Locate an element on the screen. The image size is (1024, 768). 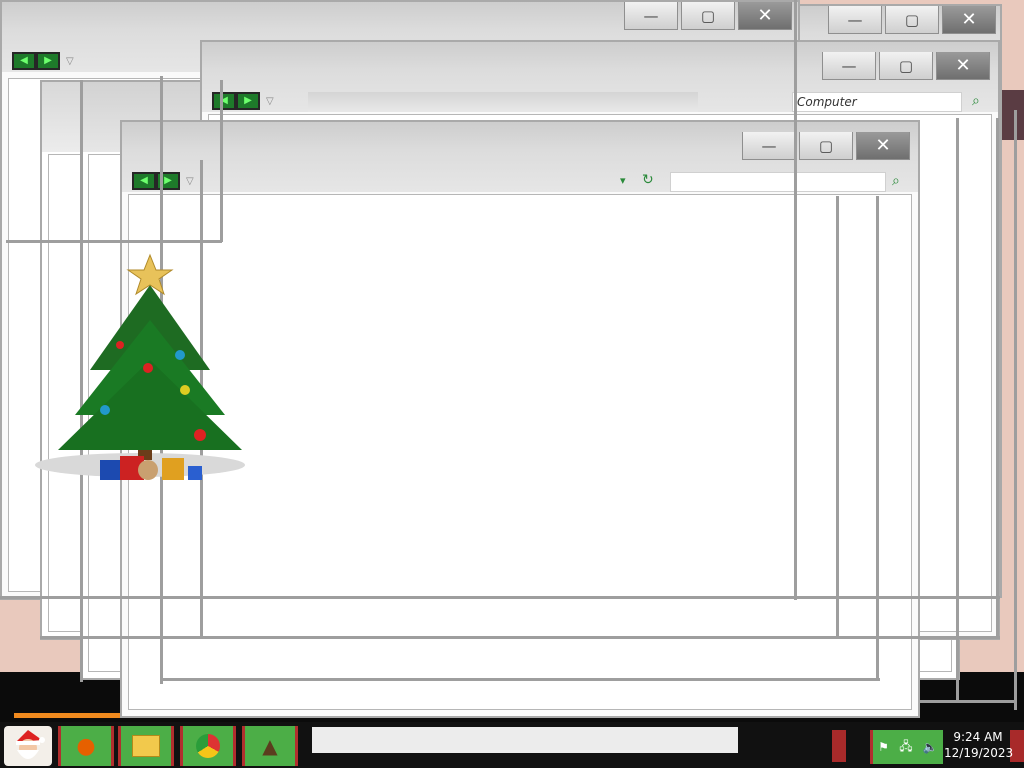
action-center-flag-icon: ⚑ is located at coordinates (883, 747).